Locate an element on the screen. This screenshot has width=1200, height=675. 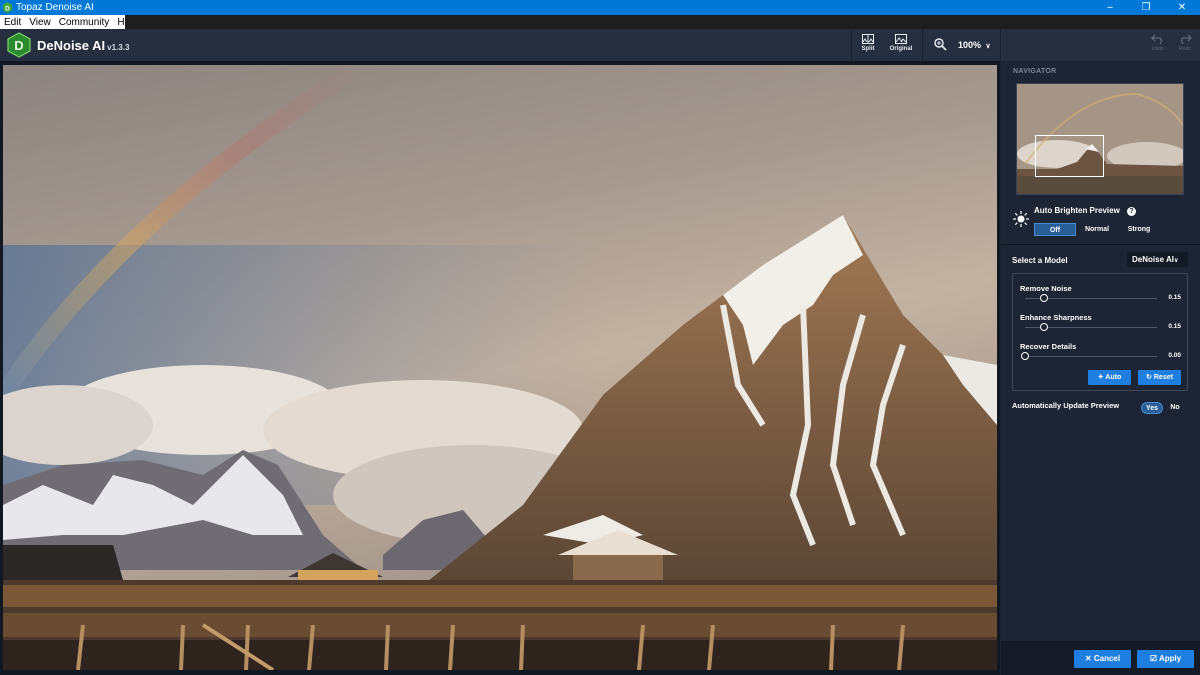
enhance-sharpness-handle is located at coordinates (1044, 327).